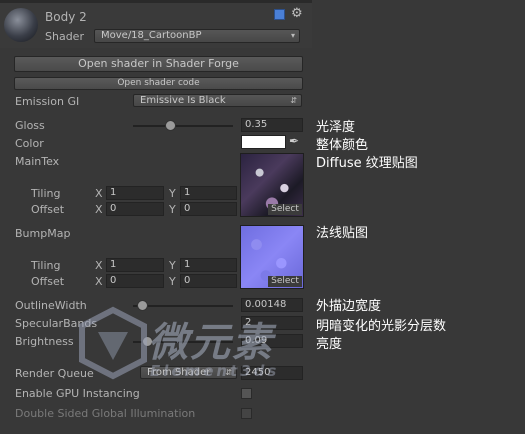 The image size is (525, 434). I want to click on open-shader-code-button: Open shader code, so click(158, 83).